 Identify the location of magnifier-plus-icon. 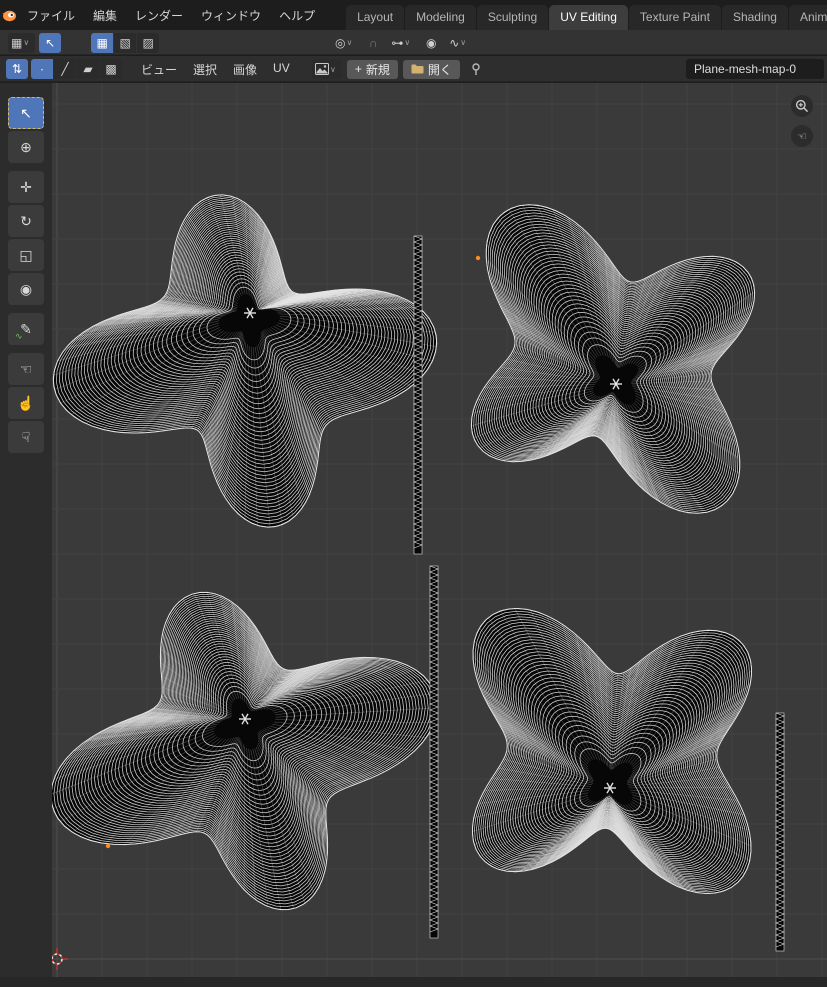
(802, 106).